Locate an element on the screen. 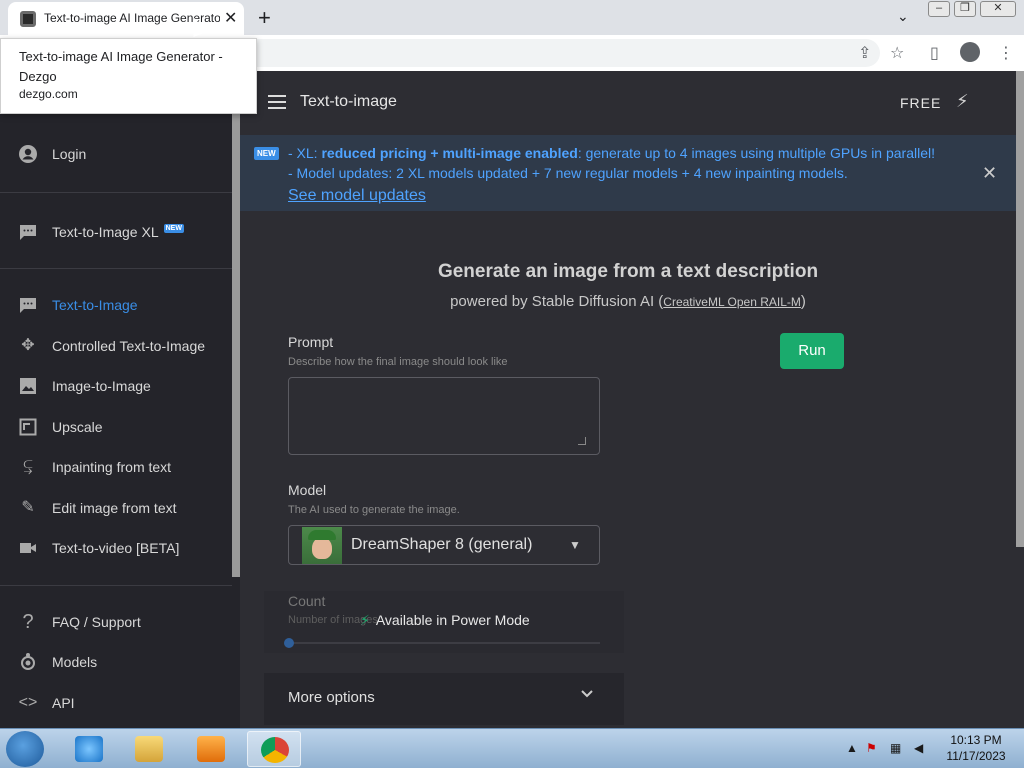 The height and width of the screenshot is (768, 1024). move-icon: ✥ is located at coordinates (28, 345).